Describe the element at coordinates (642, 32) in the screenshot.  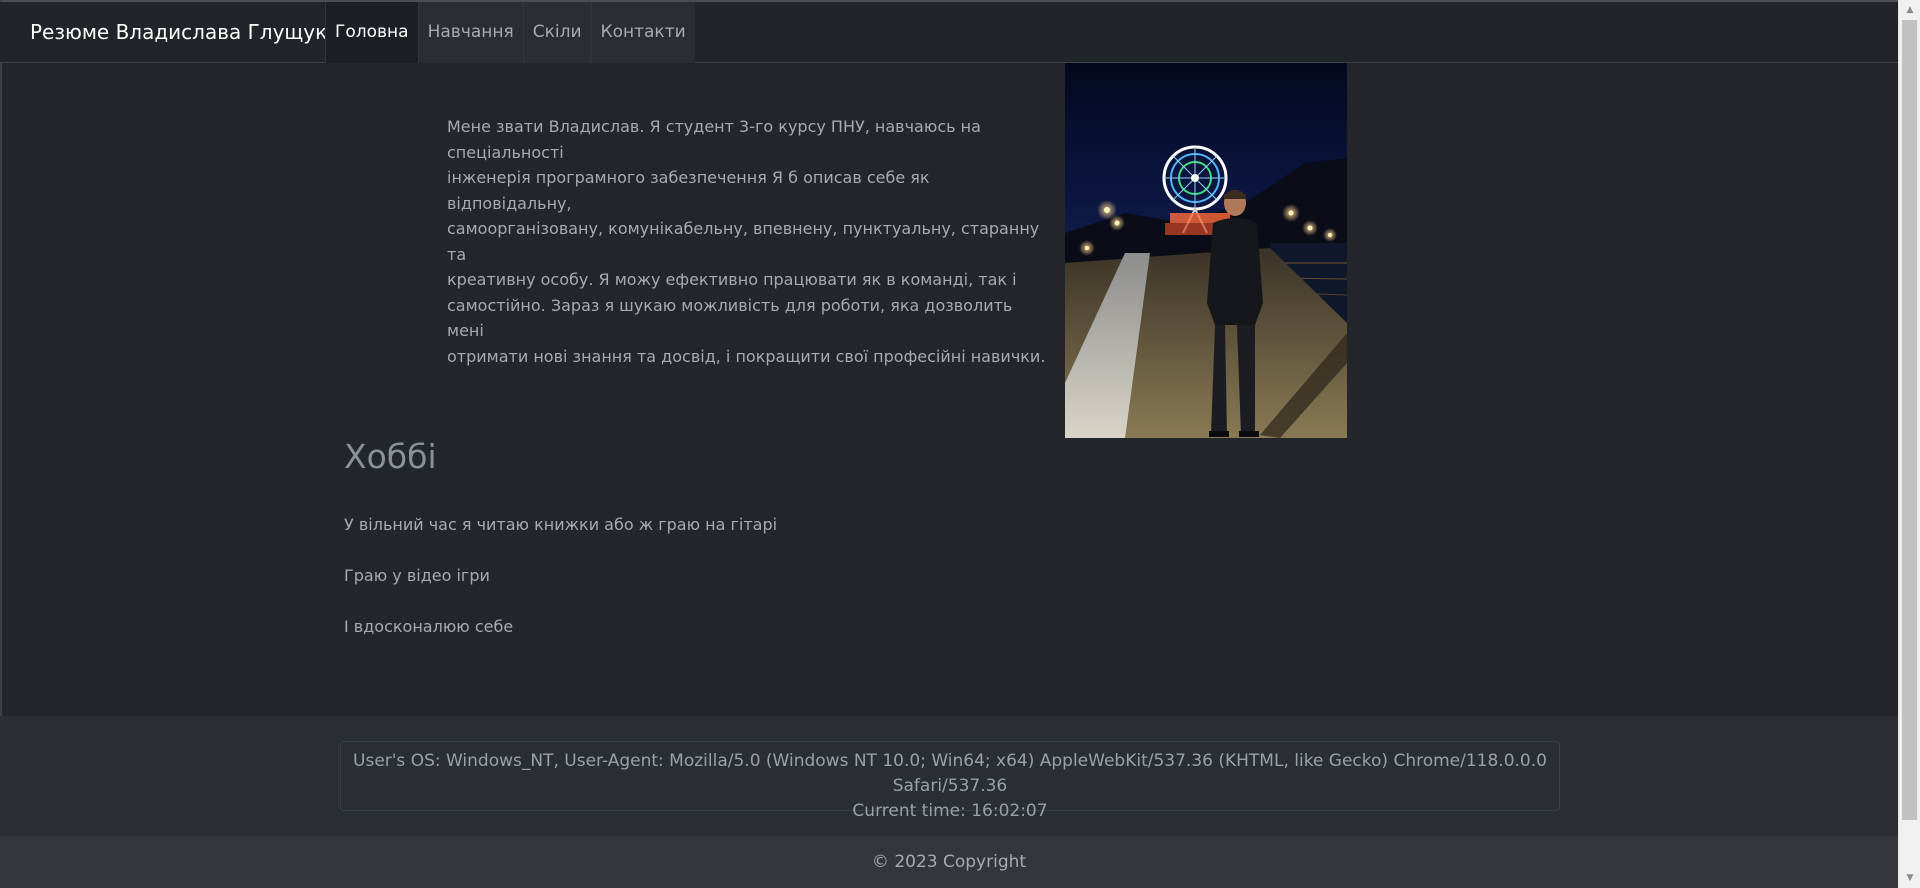
I see `nav-item-contacts: Контакти` at that location.